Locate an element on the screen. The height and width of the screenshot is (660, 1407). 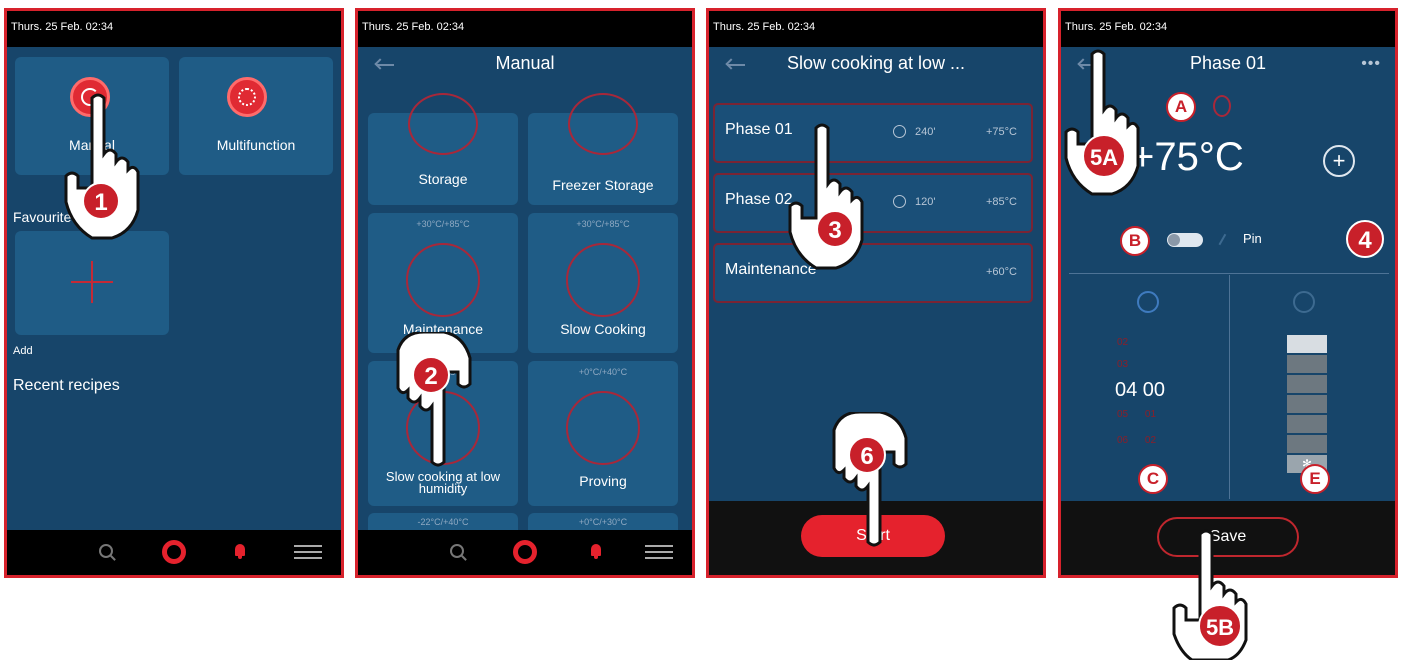
phase-name: Phase 02 is located at coordinates (759, 199).